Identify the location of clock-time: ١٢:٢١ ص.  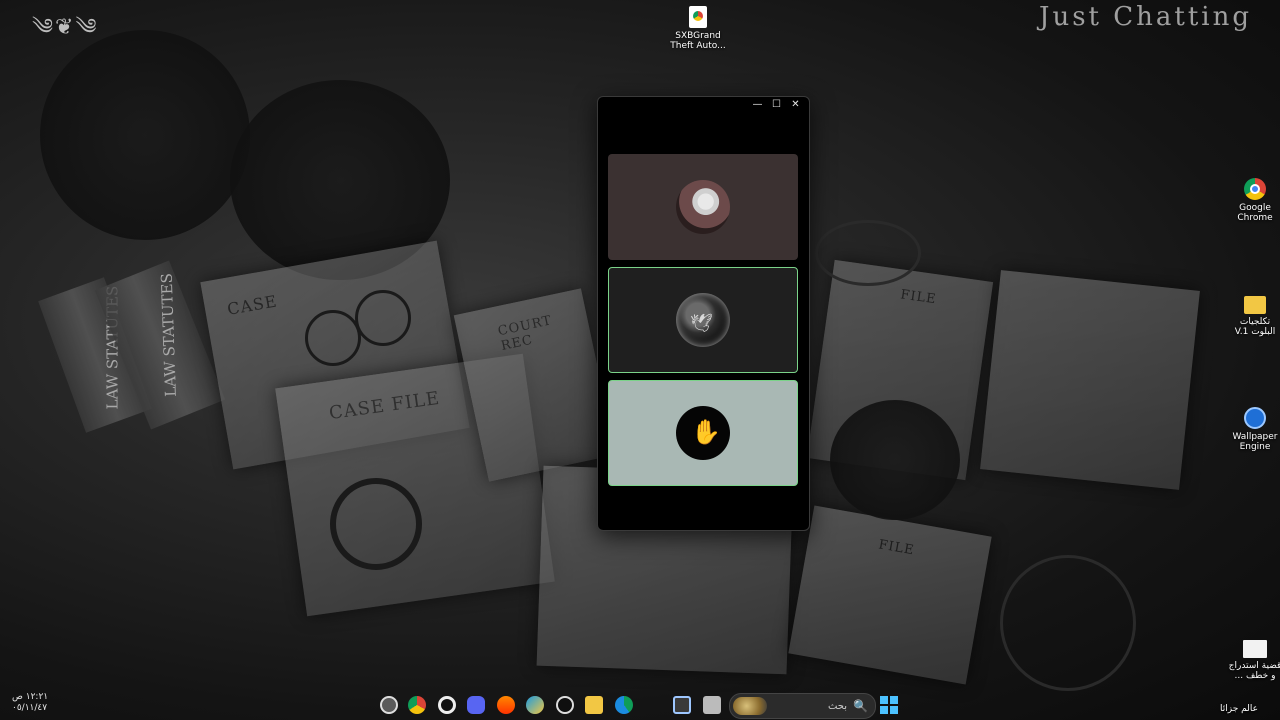
(30, 697).